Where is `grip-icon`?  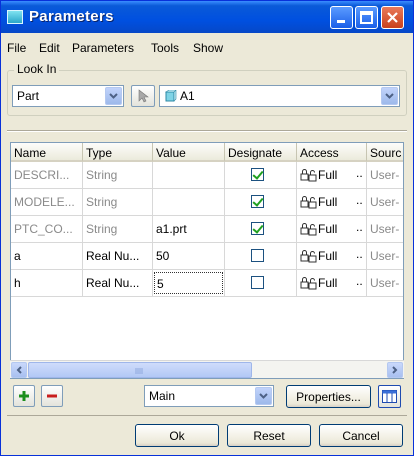
grip-icon is located at coordinates (139, 371).